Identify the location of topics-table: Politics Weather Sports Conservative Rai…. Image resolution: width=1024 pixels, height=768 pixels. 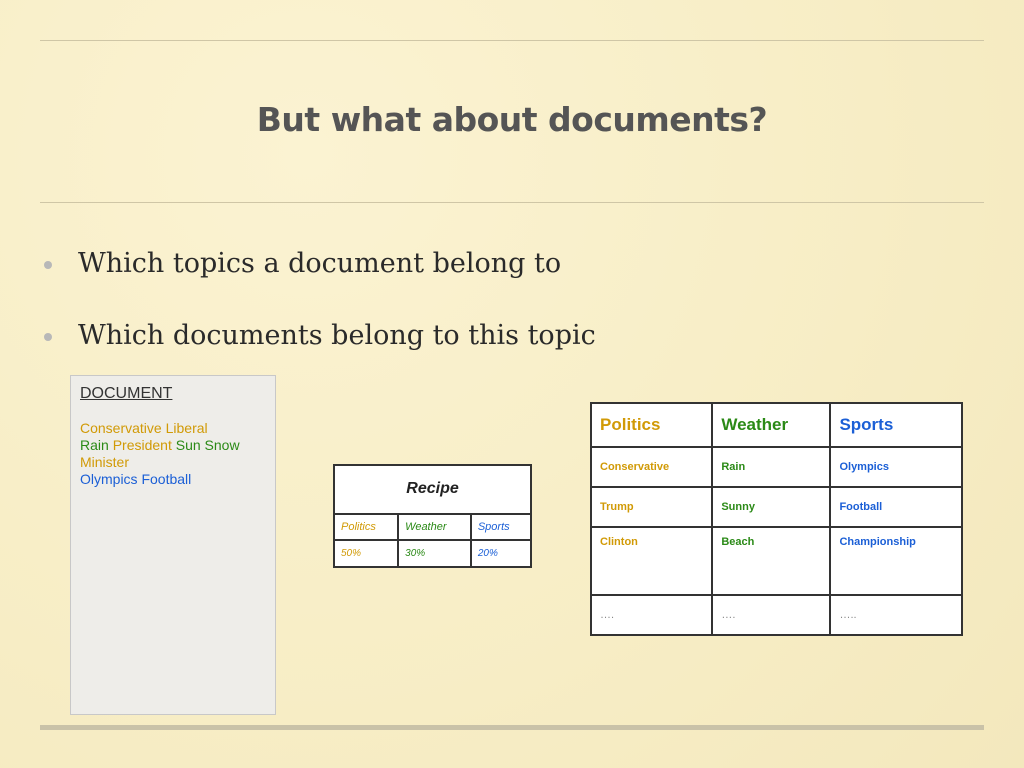
(776, 519).